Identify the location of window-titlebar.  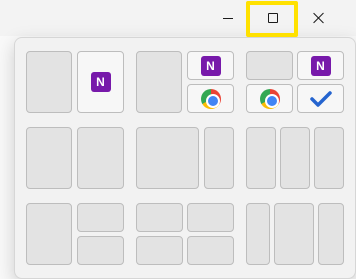
(178, 18).